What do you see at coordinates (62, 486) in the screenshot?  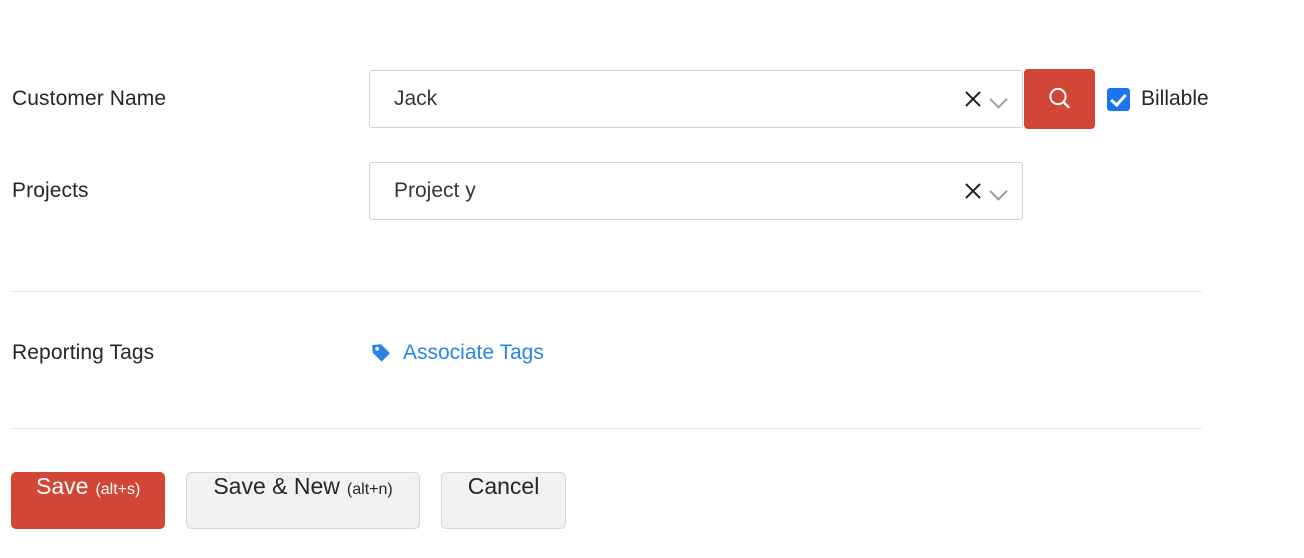 I see `save-button-label: Save` at bounding box center [62, 486].